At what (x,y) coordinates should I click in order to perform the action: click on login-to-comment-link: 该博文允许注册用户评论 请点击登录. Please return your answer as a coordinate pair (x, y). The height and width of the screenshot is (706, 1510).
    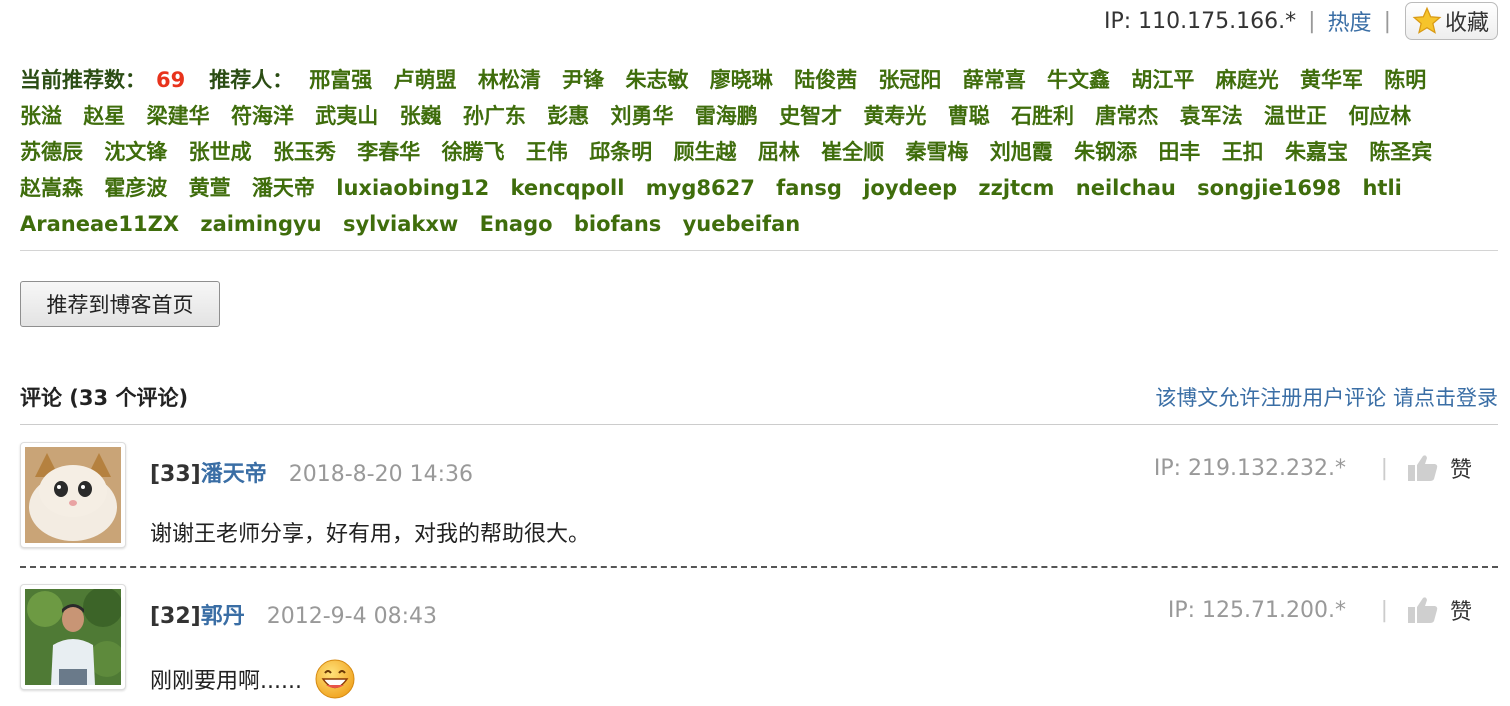
    Looking at the image, I should click on (1326, 397).